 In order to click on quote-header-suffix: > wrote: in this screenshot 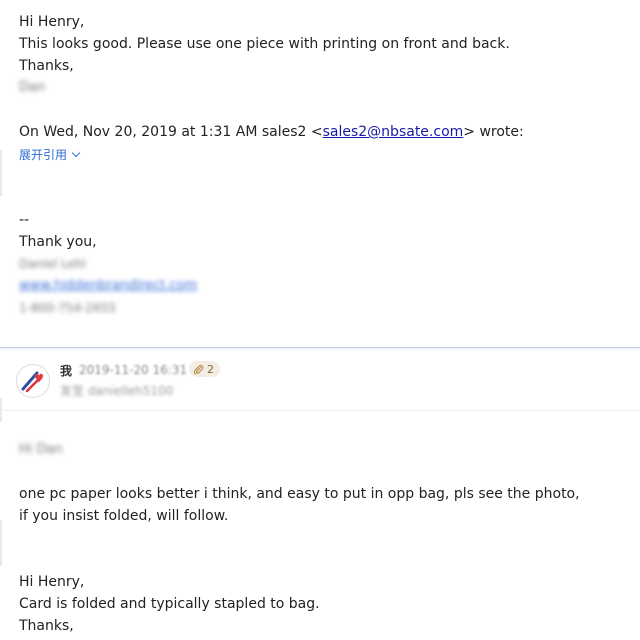, I will do `click(493, 132)`.